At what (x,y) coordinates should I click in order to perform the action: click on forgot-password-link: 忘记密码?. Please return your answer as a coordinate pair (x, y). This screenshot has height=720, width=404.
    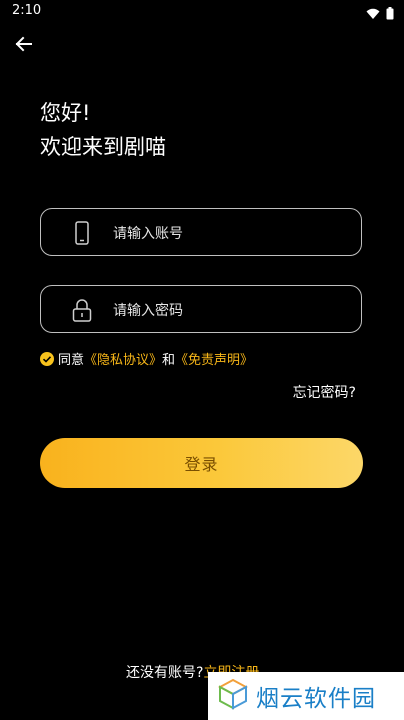
    Looking at the image, I should click on (324, 392).